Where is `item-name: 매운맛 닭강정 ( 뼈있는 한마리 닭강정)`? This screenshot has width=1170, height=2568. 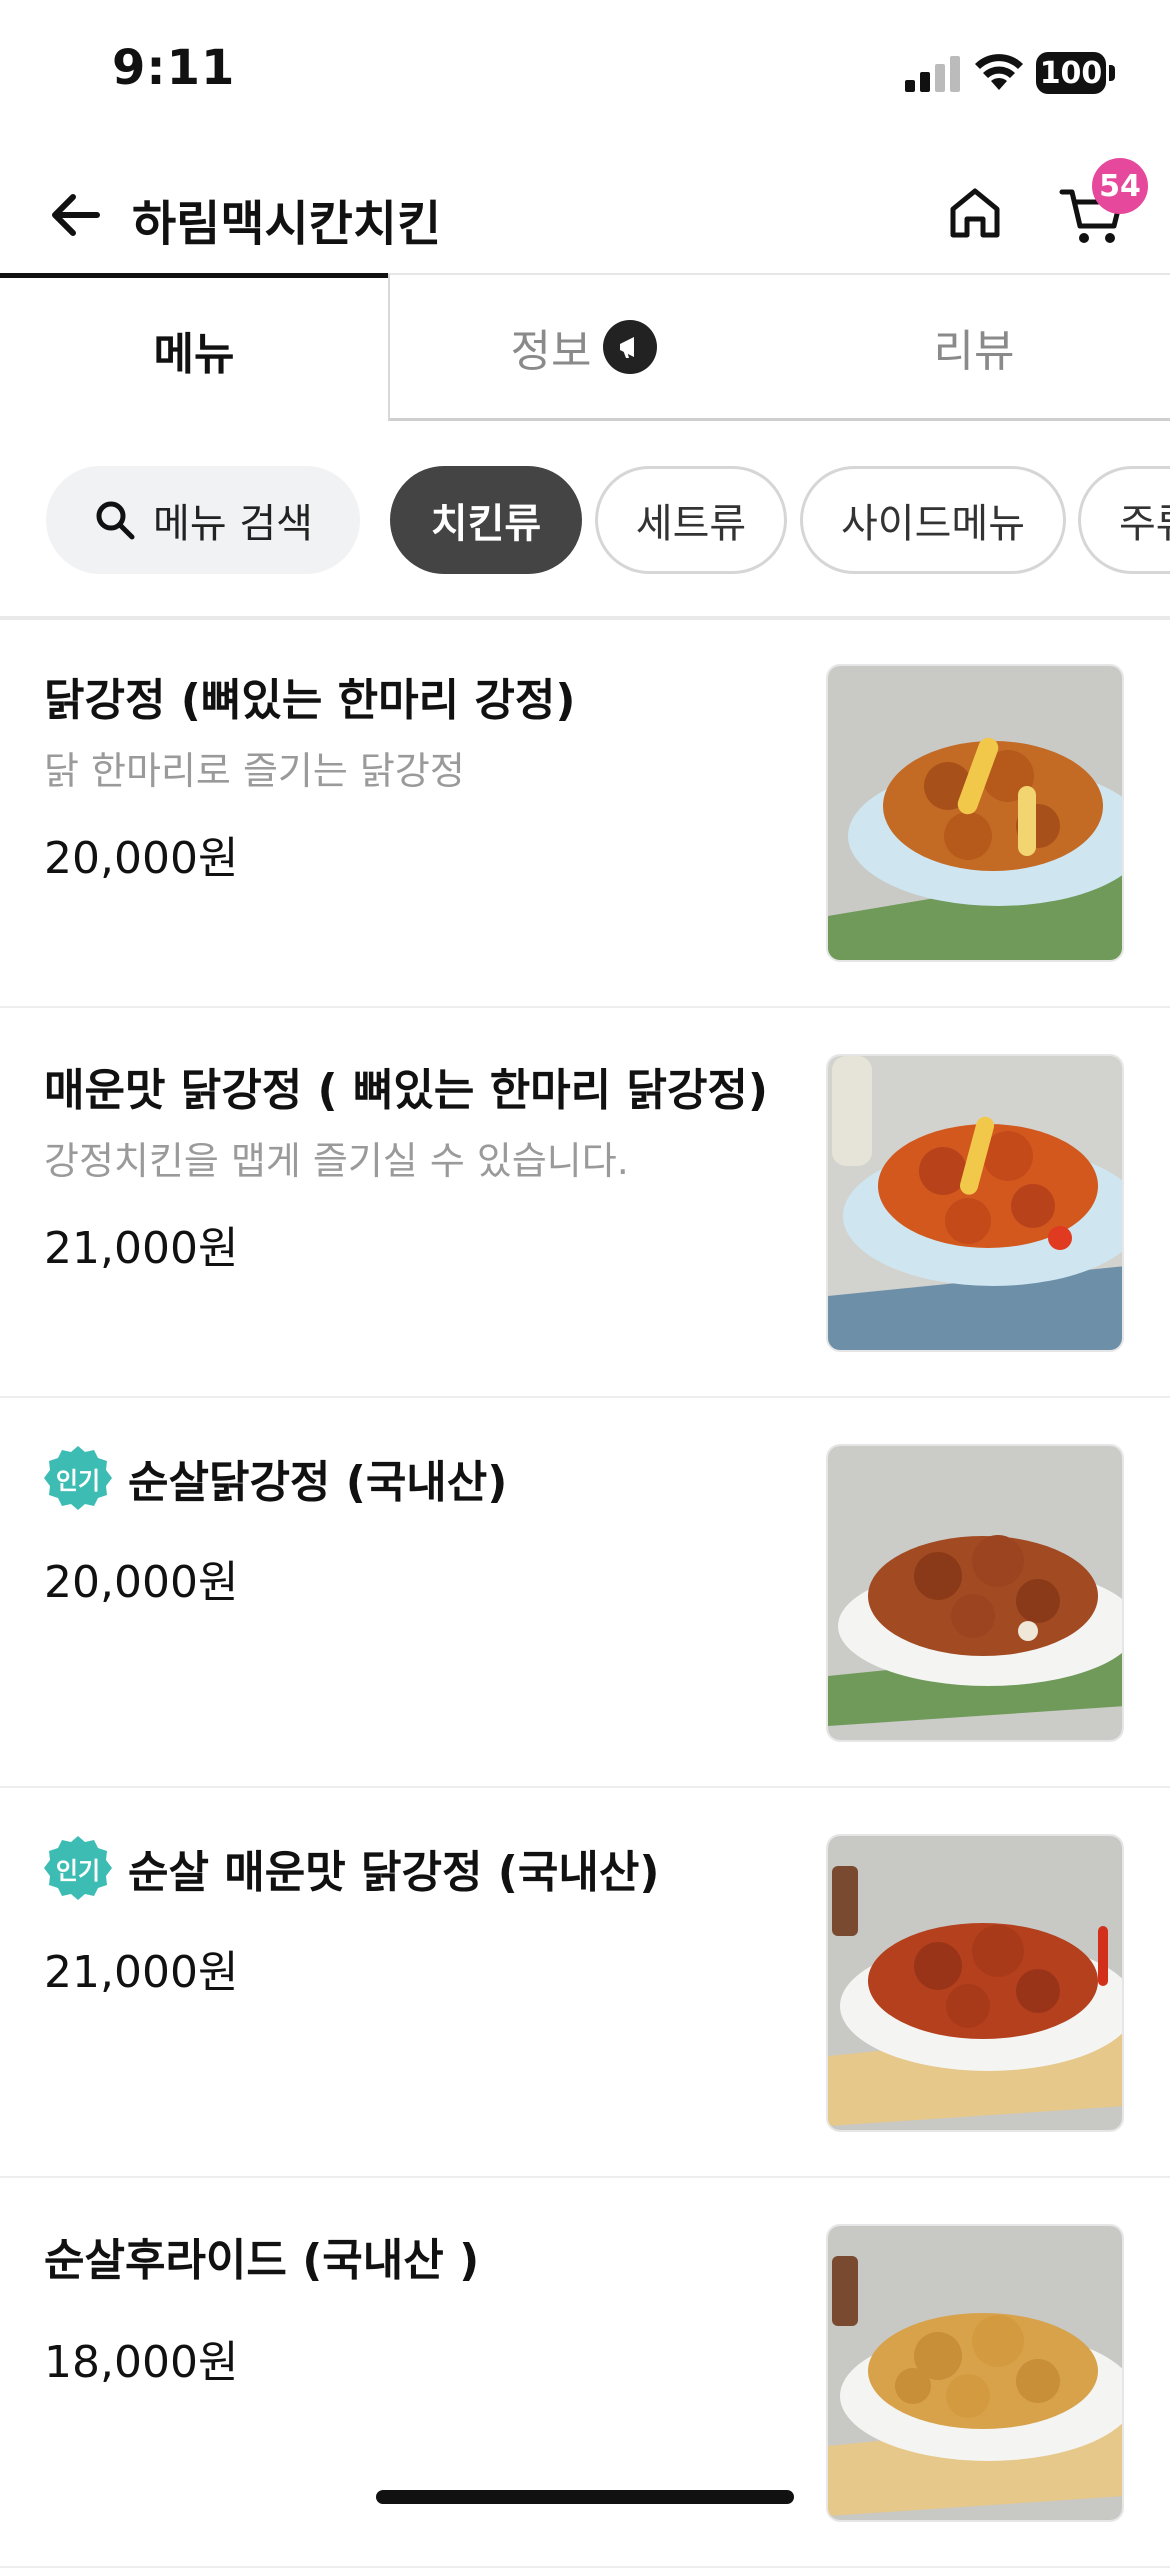
item-name: 매운맛 닭강정 ( 뼈있는 한마리 닭강정) is located at coordinates (406, 1090).